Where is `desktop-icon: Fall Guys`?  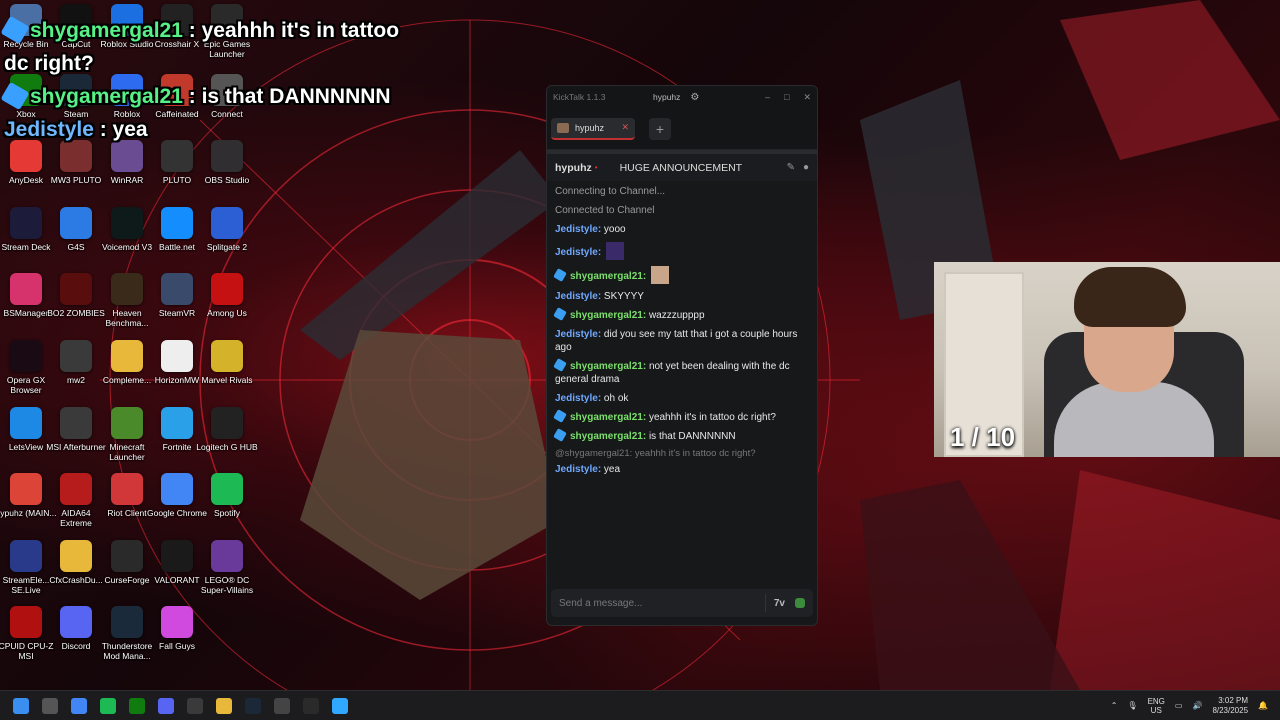
desktop-icon: Fall Guys is located at coordinates (177, 637).